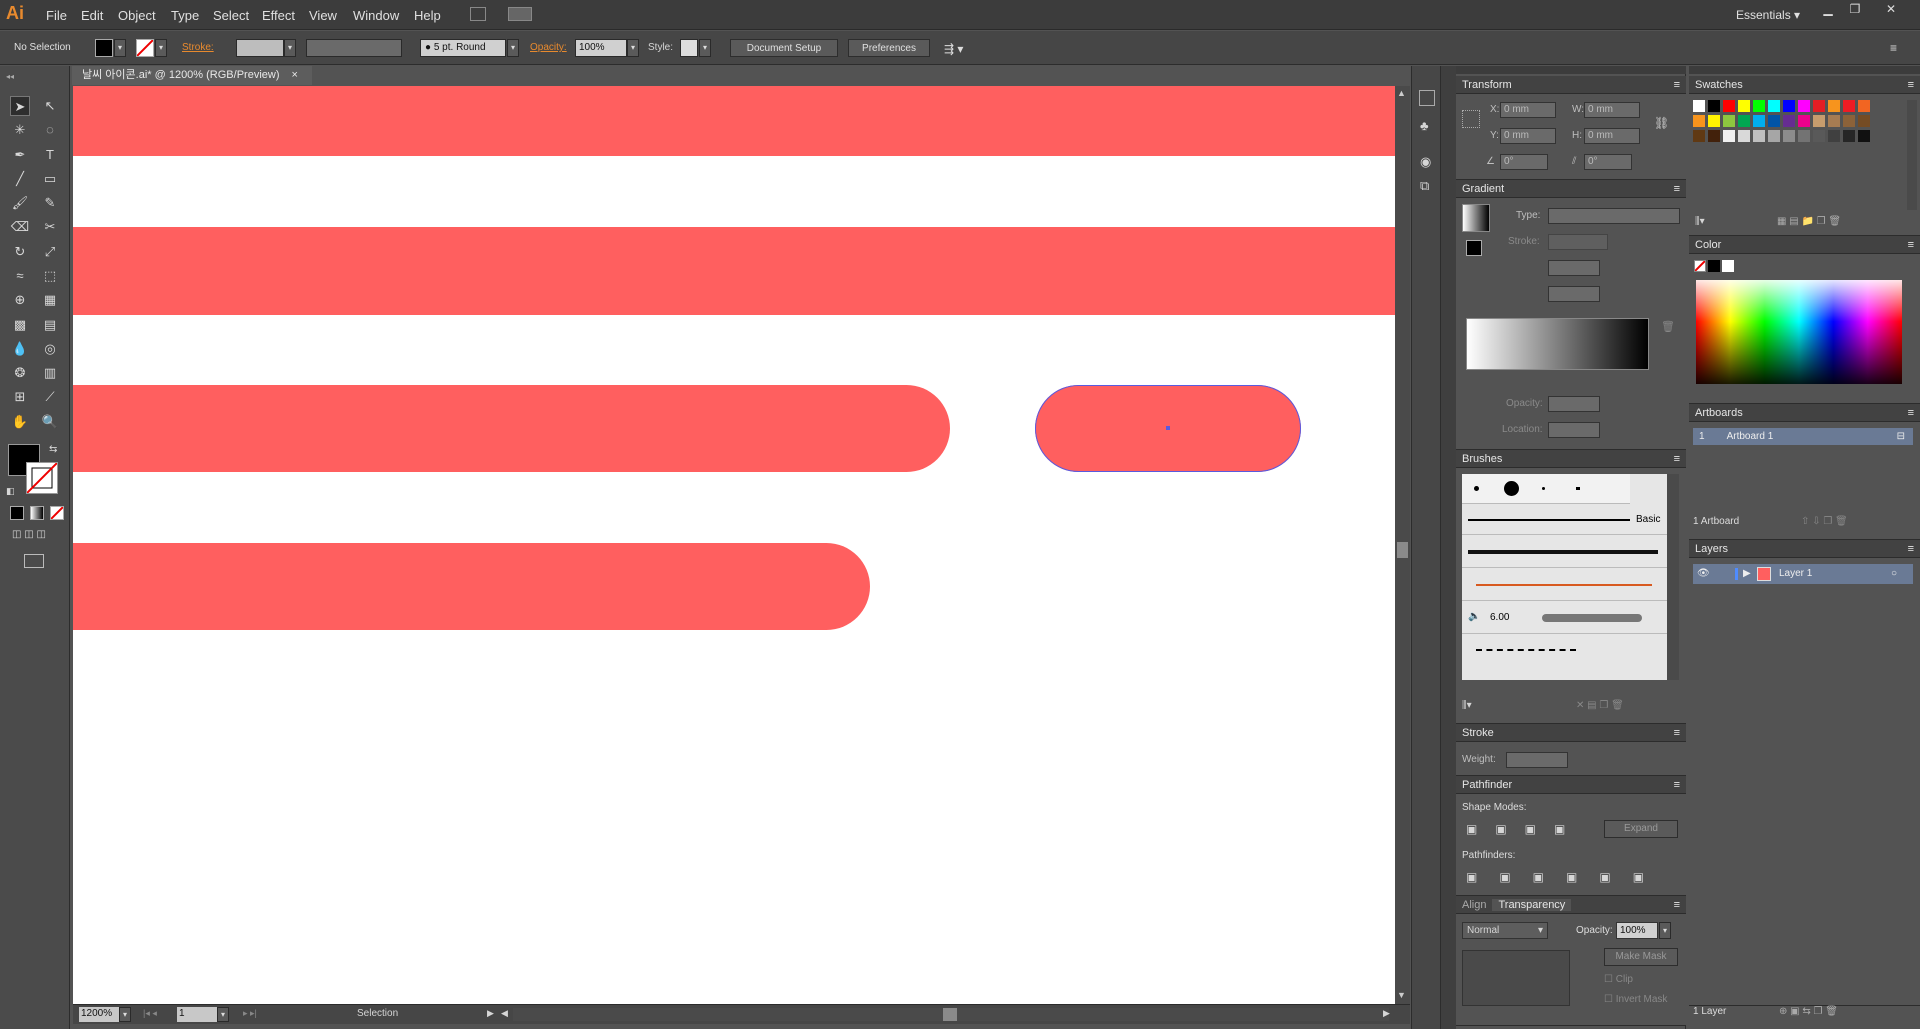 Image resolution: width=1920 pixels, height=1029 pixels. Describe the element at coordinates (601, 48) in the screenshot. I see `opacity-field: 100%` at that location.